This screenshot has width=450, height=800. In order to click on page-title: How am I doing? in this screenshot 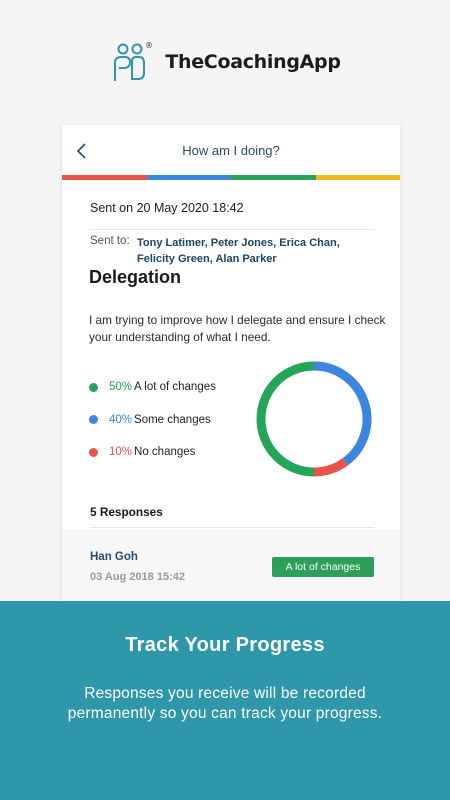, I will do `click(231, 150)`.